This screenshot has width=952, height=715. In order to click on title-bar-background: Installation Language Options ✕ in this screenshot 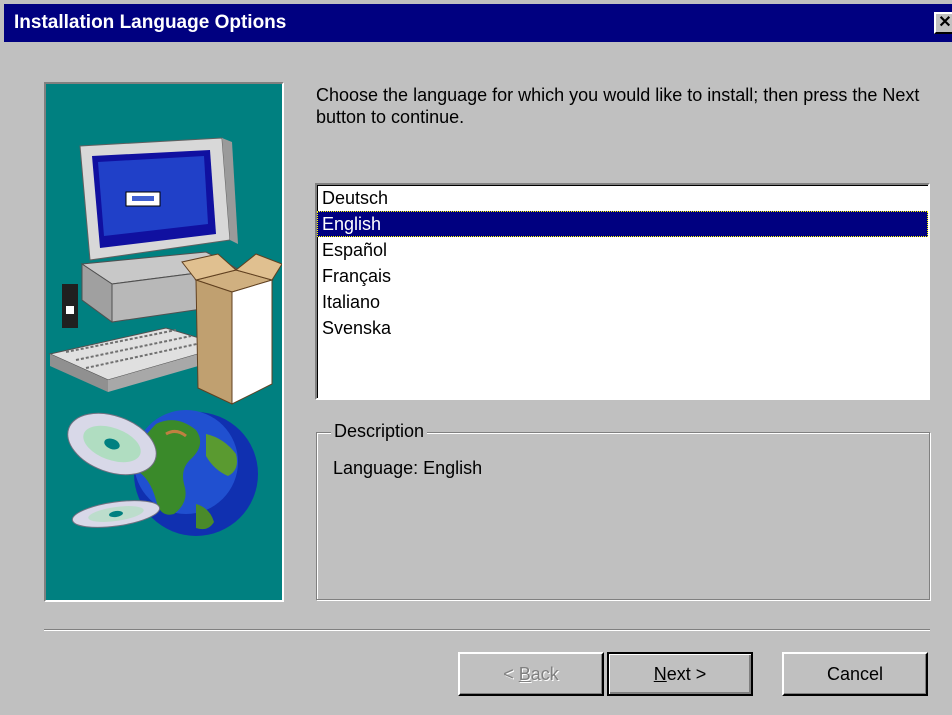, I will do `click(478, 23)`.